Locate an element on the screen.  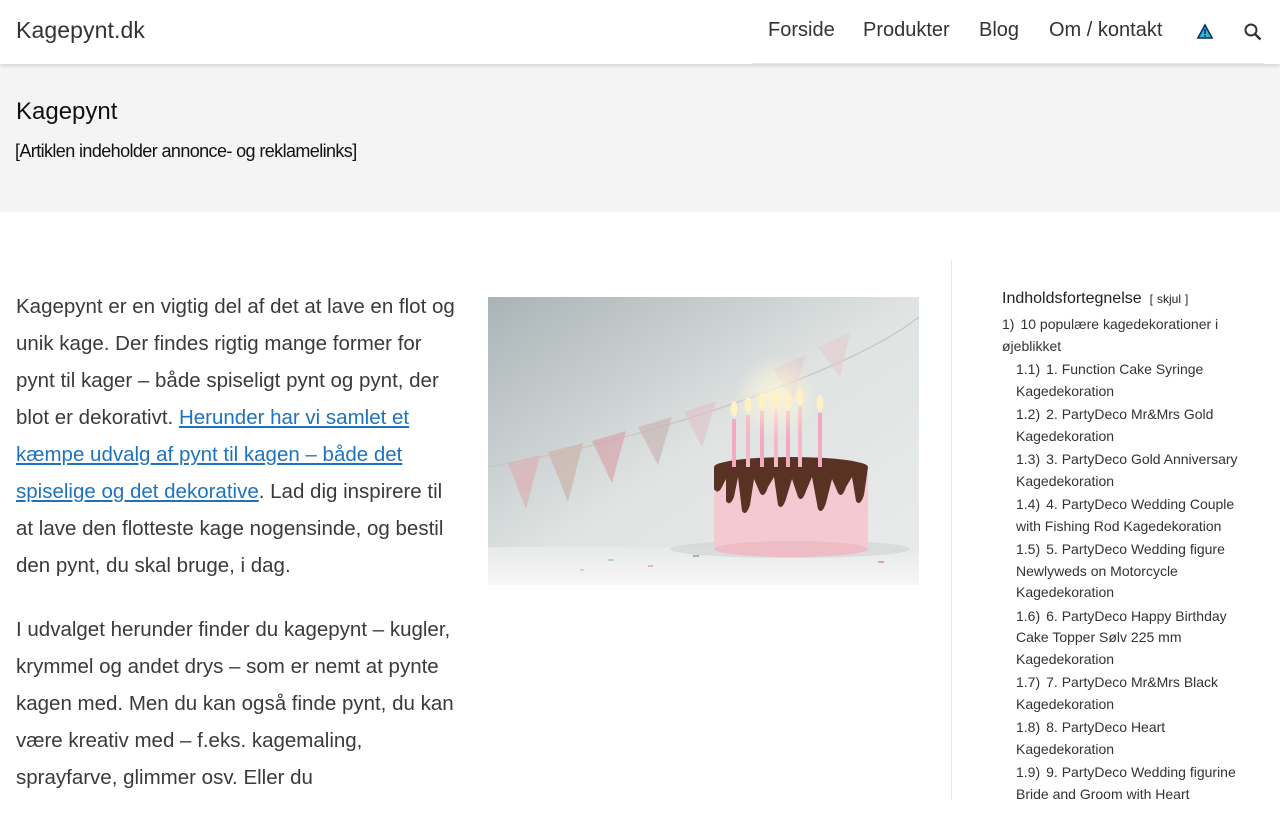
sidebar-divider is located at coordinates (951, 530).